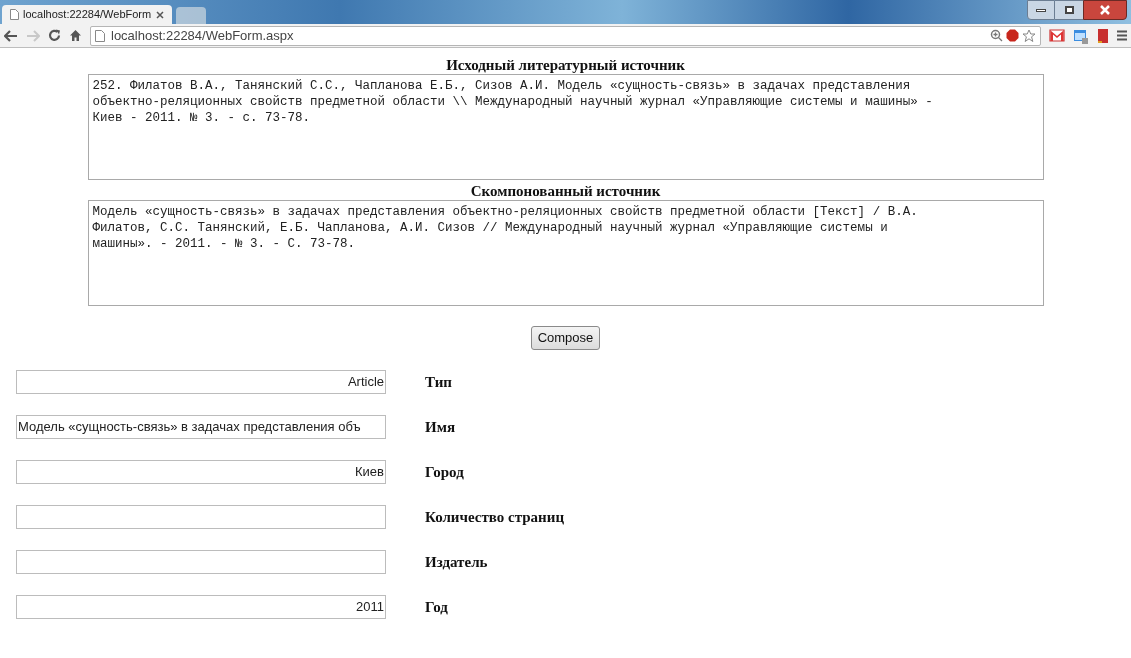  I want to click on close-button, so click(1105, 10).